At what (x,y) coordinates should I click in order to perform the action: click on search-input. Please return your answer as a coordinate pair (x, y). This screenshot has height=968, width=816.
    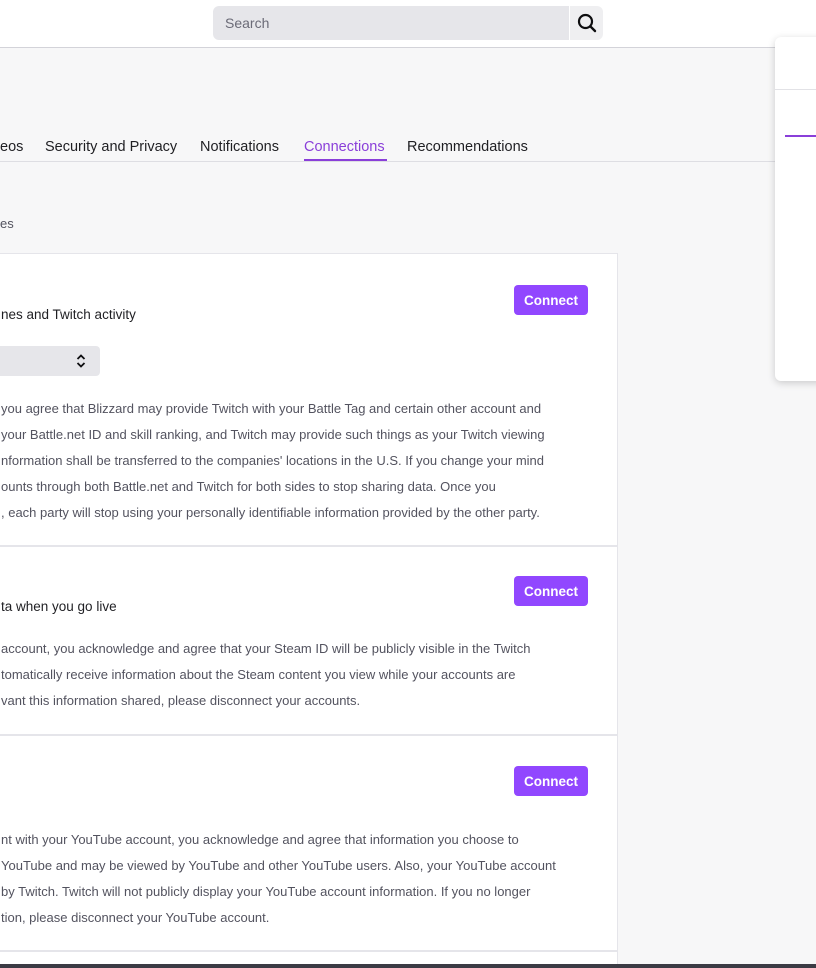
    Looking at the image, I should click on (391, 23).